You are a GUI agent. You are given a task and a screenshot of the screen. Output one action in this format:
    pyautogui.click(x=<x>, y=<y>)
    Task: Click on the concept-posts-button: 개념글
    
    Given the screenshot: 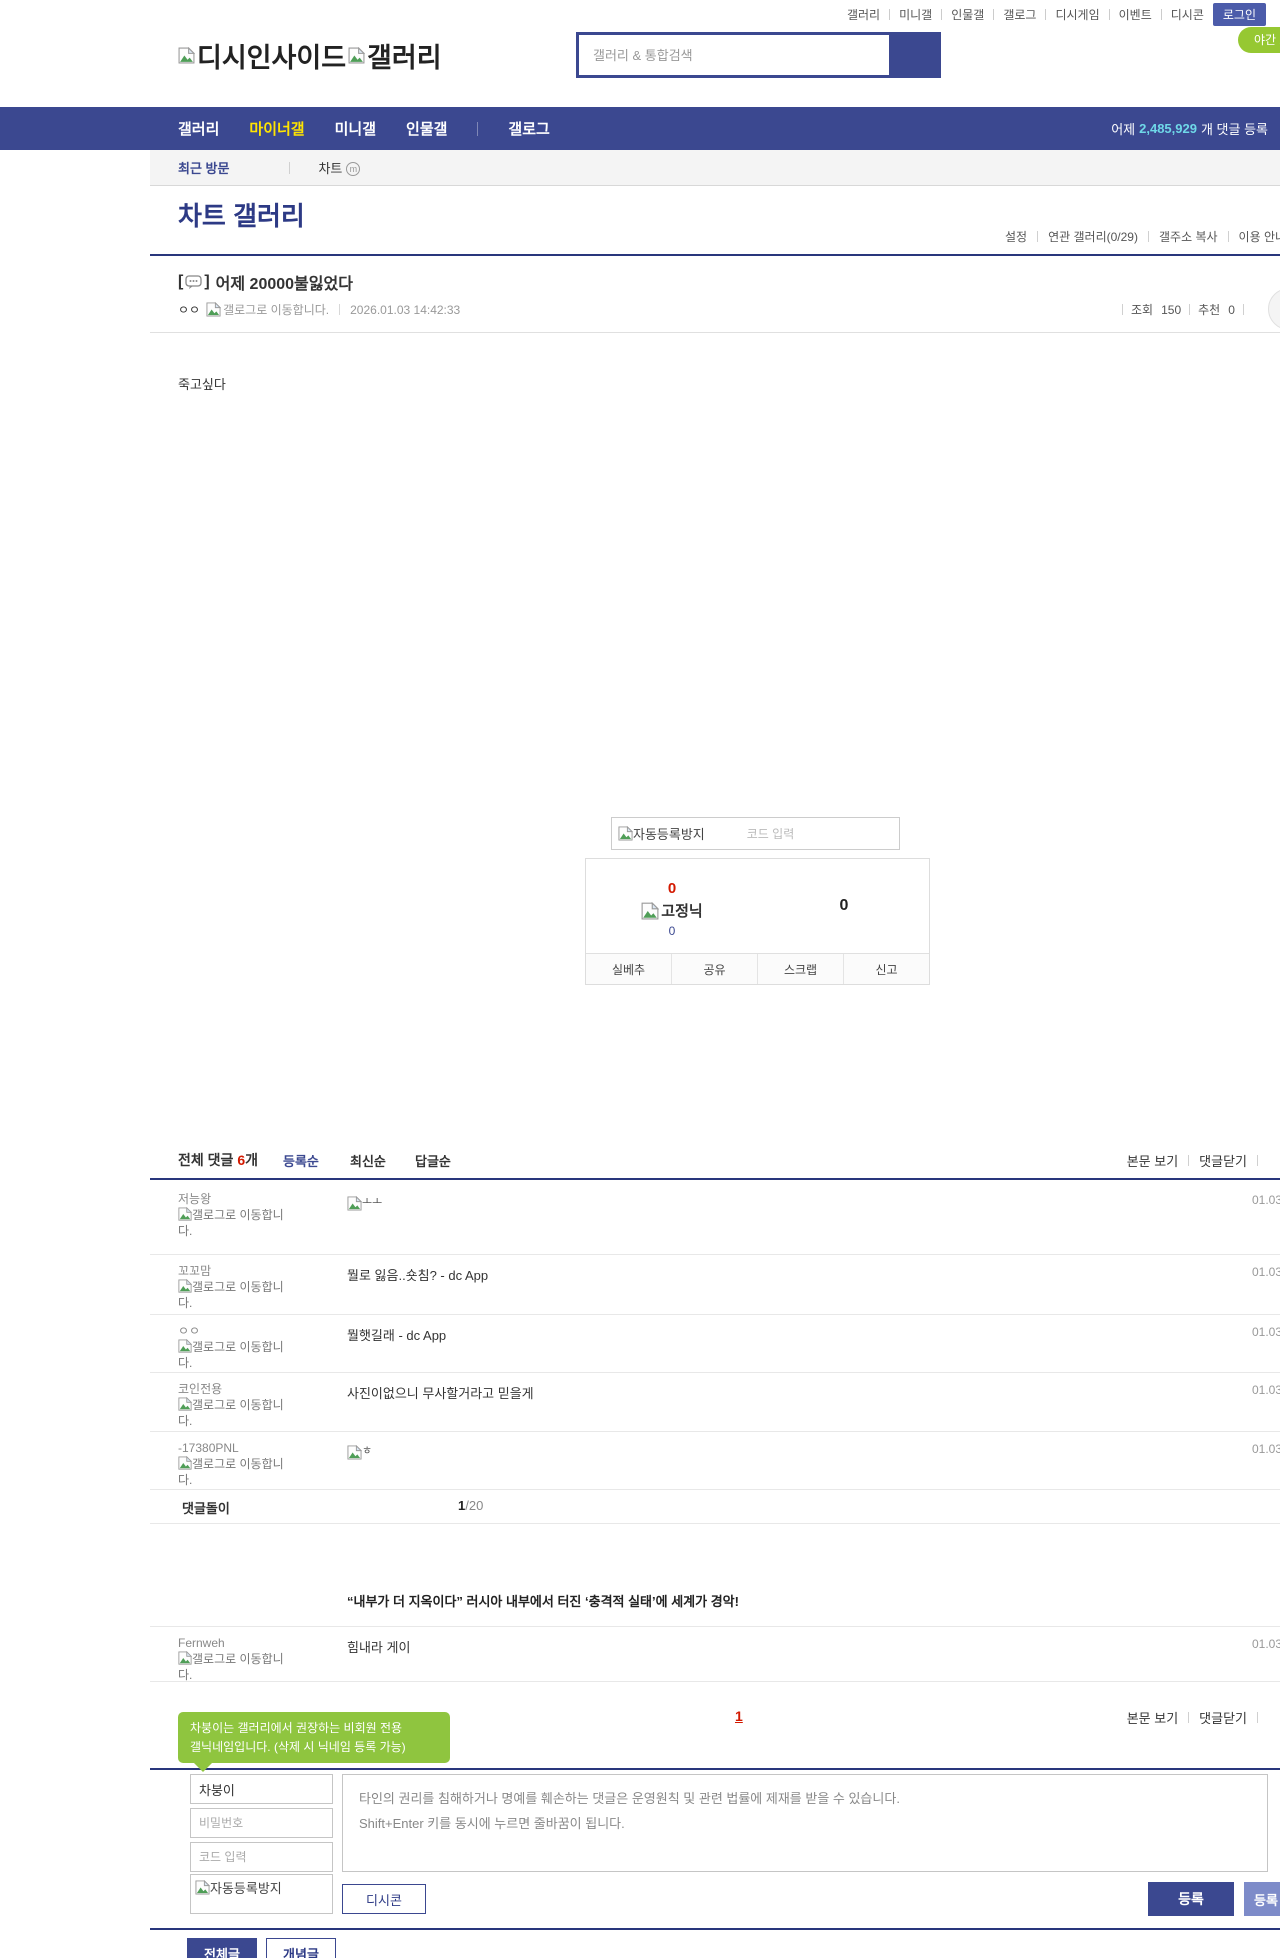 What is the action you would take?
    pyautogui.click(x=301, y=1948)
    